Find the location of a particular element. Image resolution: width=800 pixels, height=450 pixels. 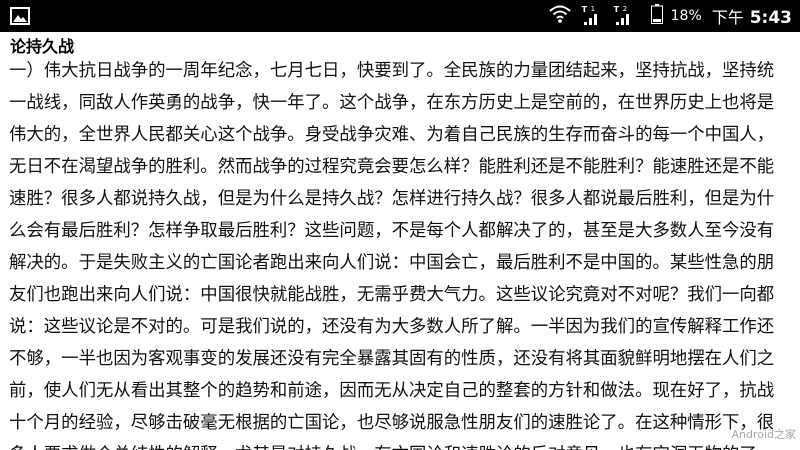

watermark-text: Android之家 is located at coordinates (763, 434).